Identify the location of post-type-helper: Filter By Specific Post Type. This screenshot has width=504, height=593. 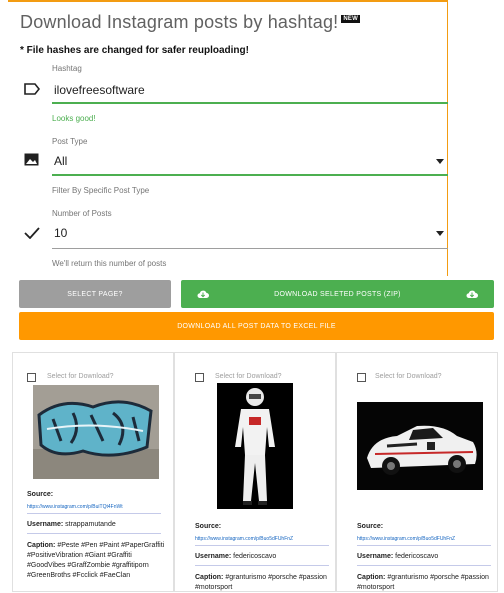
(101, 190).